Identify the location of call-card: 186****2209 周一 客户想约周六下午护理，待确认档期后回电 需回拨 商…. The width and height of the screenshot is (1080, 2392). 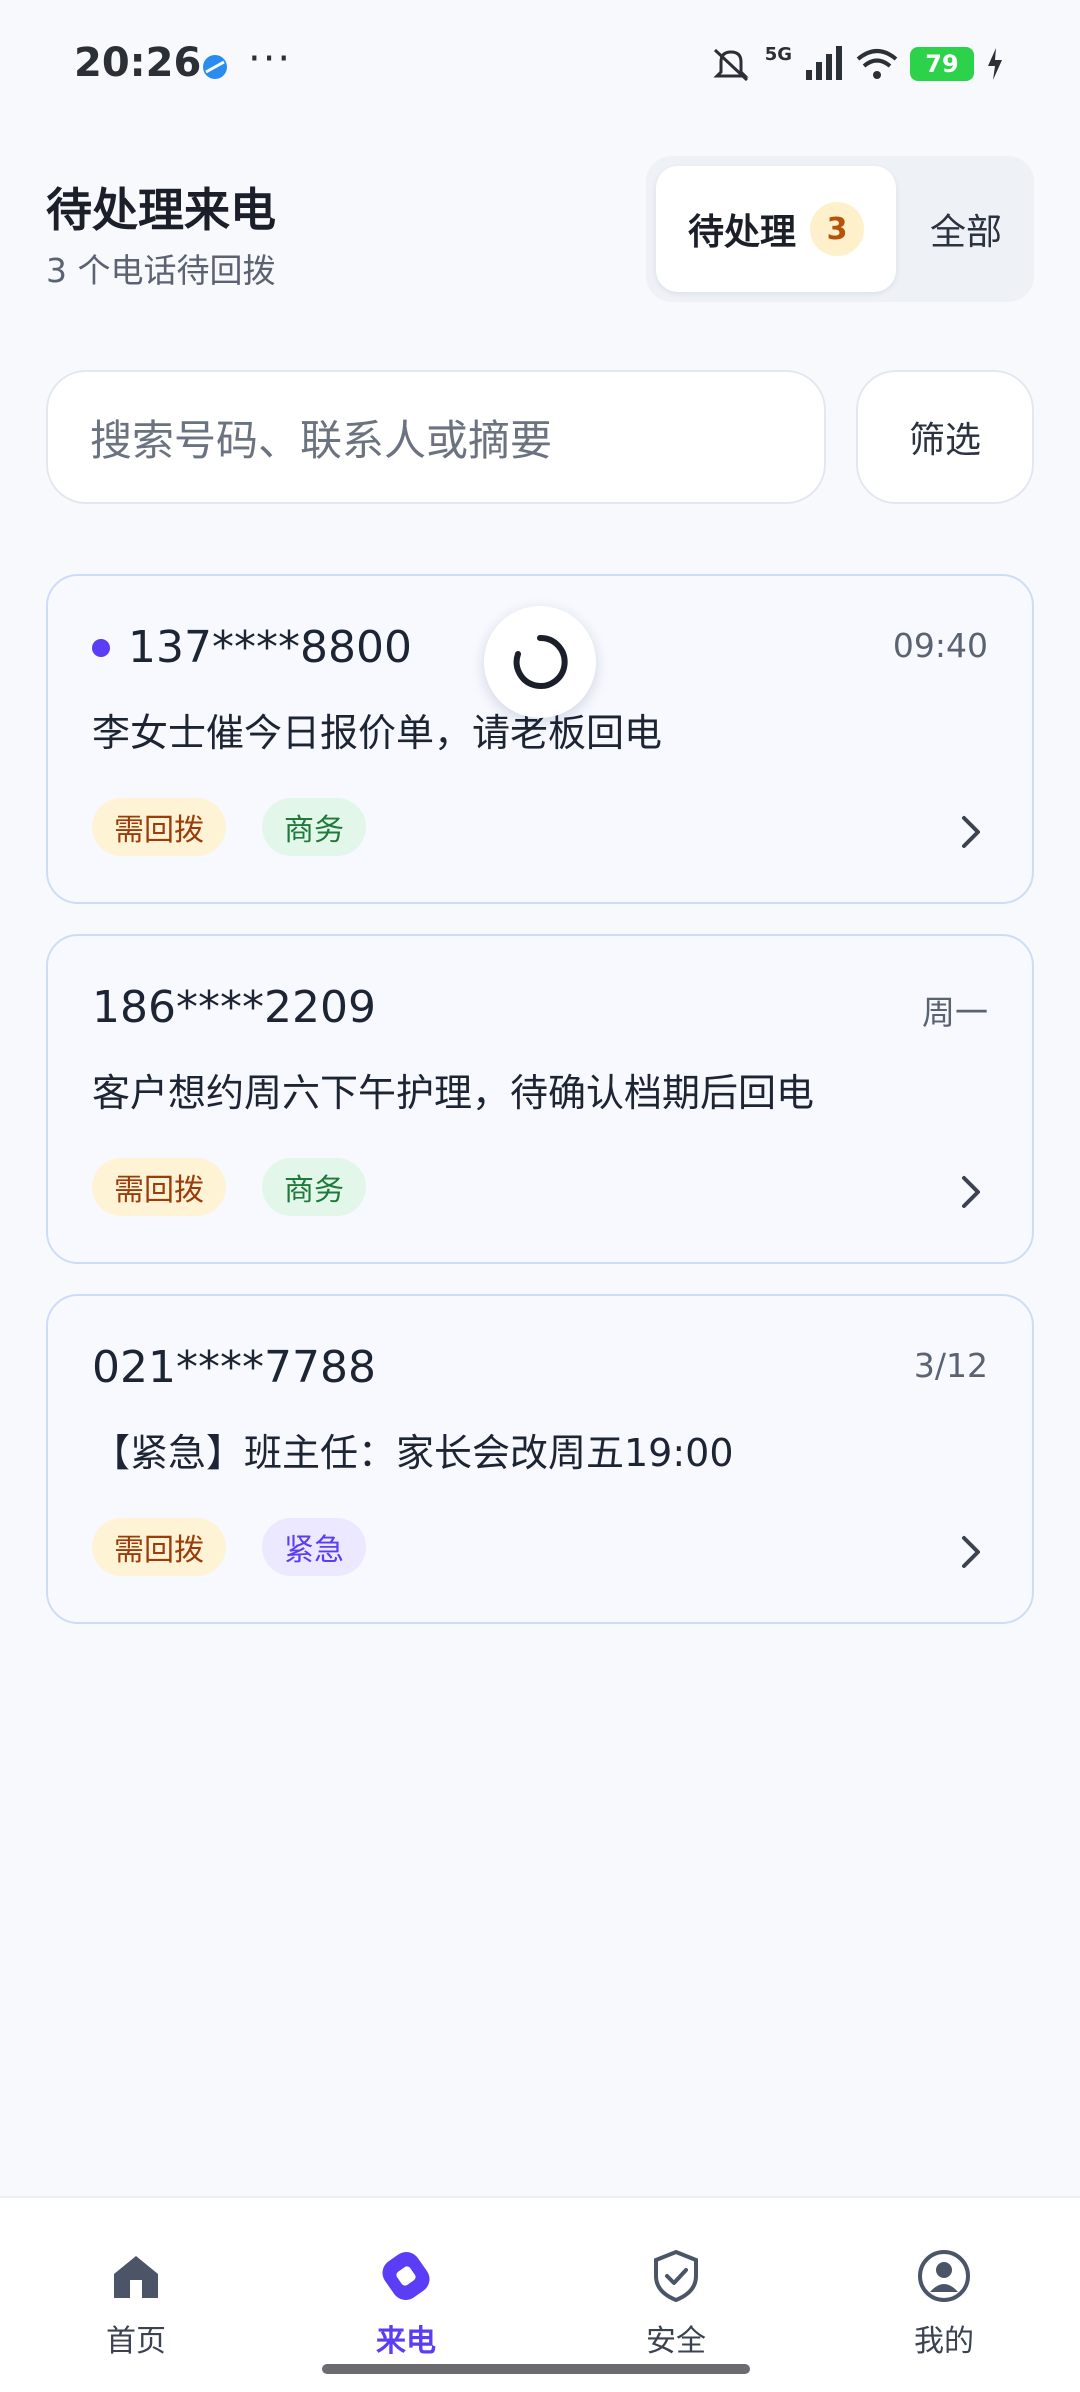
(540, 1099).